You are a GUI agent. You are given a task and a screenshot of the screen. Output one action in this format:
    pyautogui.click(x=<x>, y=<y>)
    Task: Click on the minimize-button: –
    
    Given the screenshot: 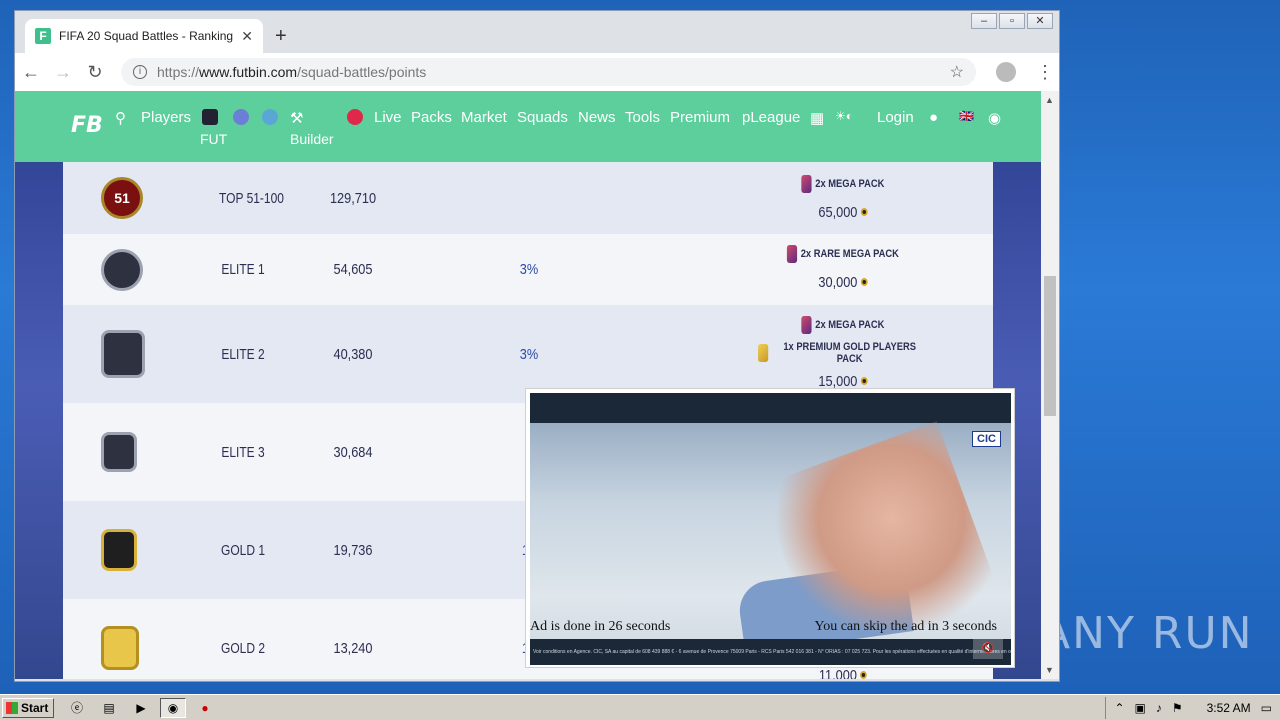 What is the action you would take?
    pyautogui.click(x=984, y=21)
    